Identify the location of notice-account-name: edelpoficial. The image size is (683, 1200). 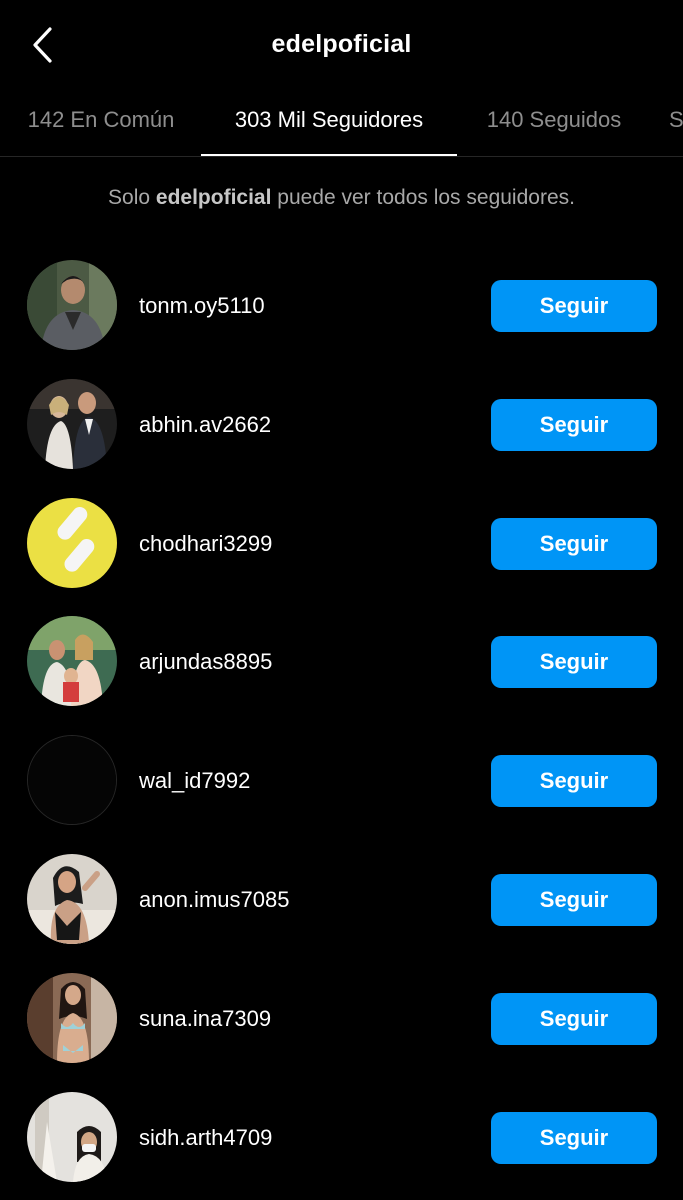
(213, 197).